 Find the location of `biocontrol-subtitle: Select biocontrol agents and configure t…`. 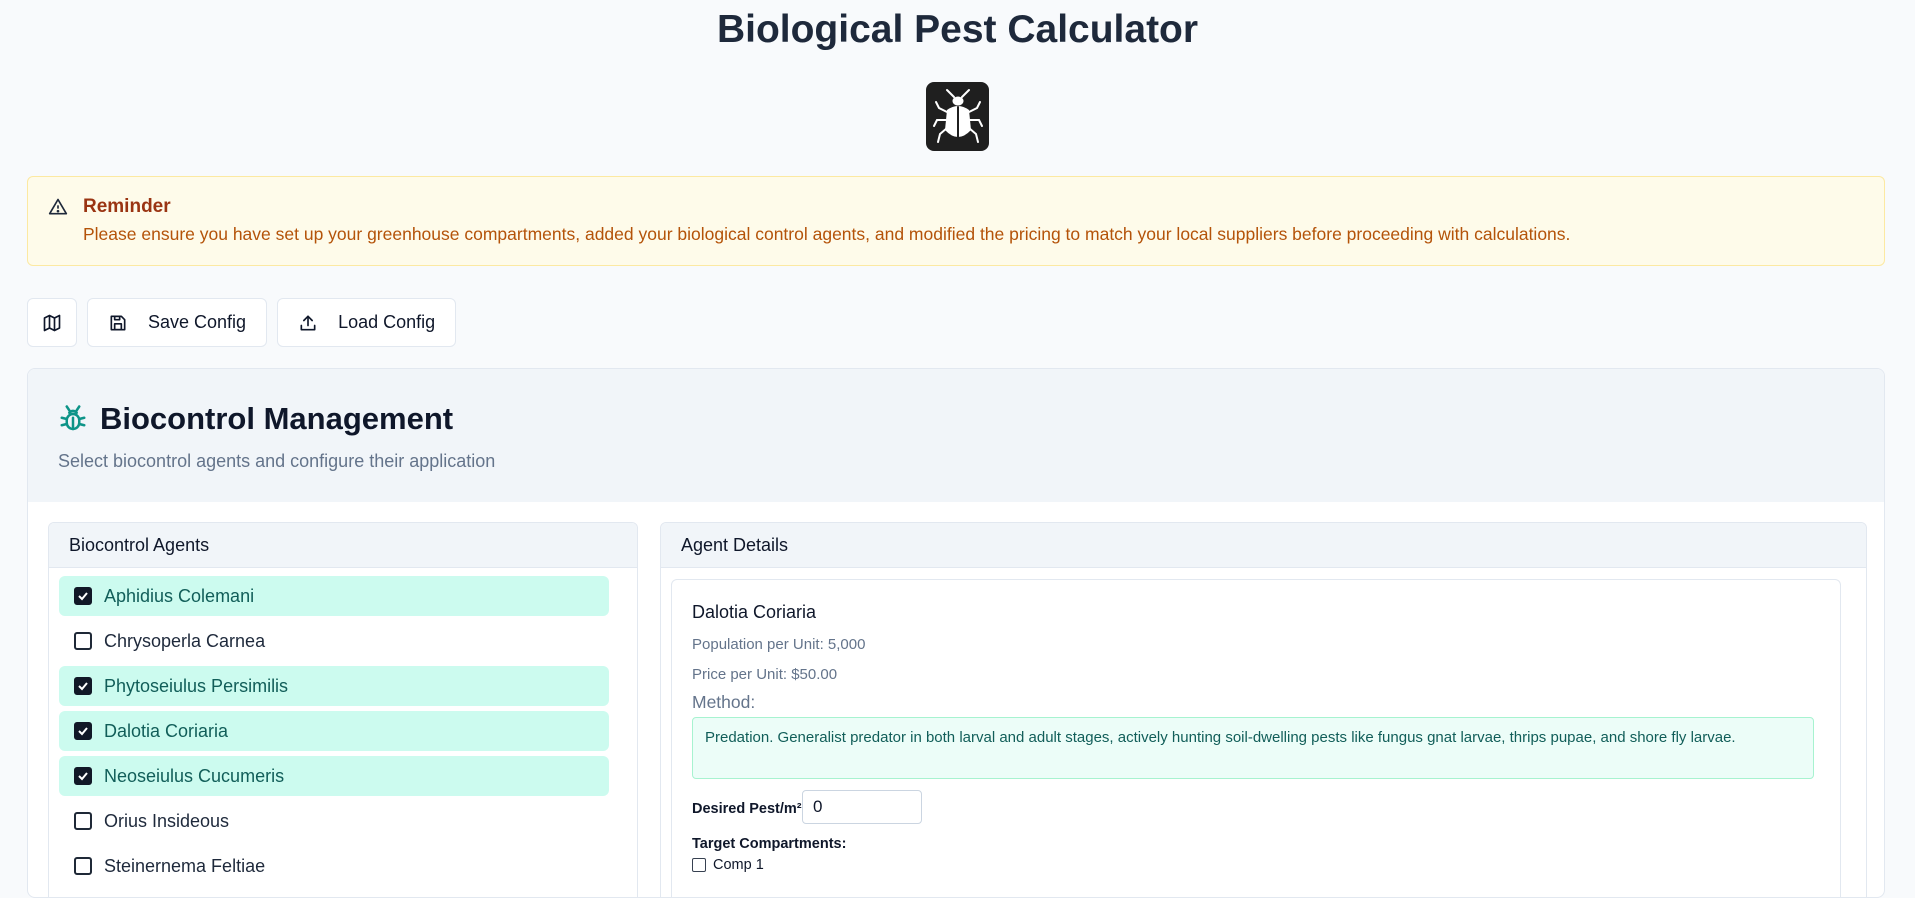

biocontrol-subtitle: Select biocontrol agents and configure t… is located at coordinates (277, 461).